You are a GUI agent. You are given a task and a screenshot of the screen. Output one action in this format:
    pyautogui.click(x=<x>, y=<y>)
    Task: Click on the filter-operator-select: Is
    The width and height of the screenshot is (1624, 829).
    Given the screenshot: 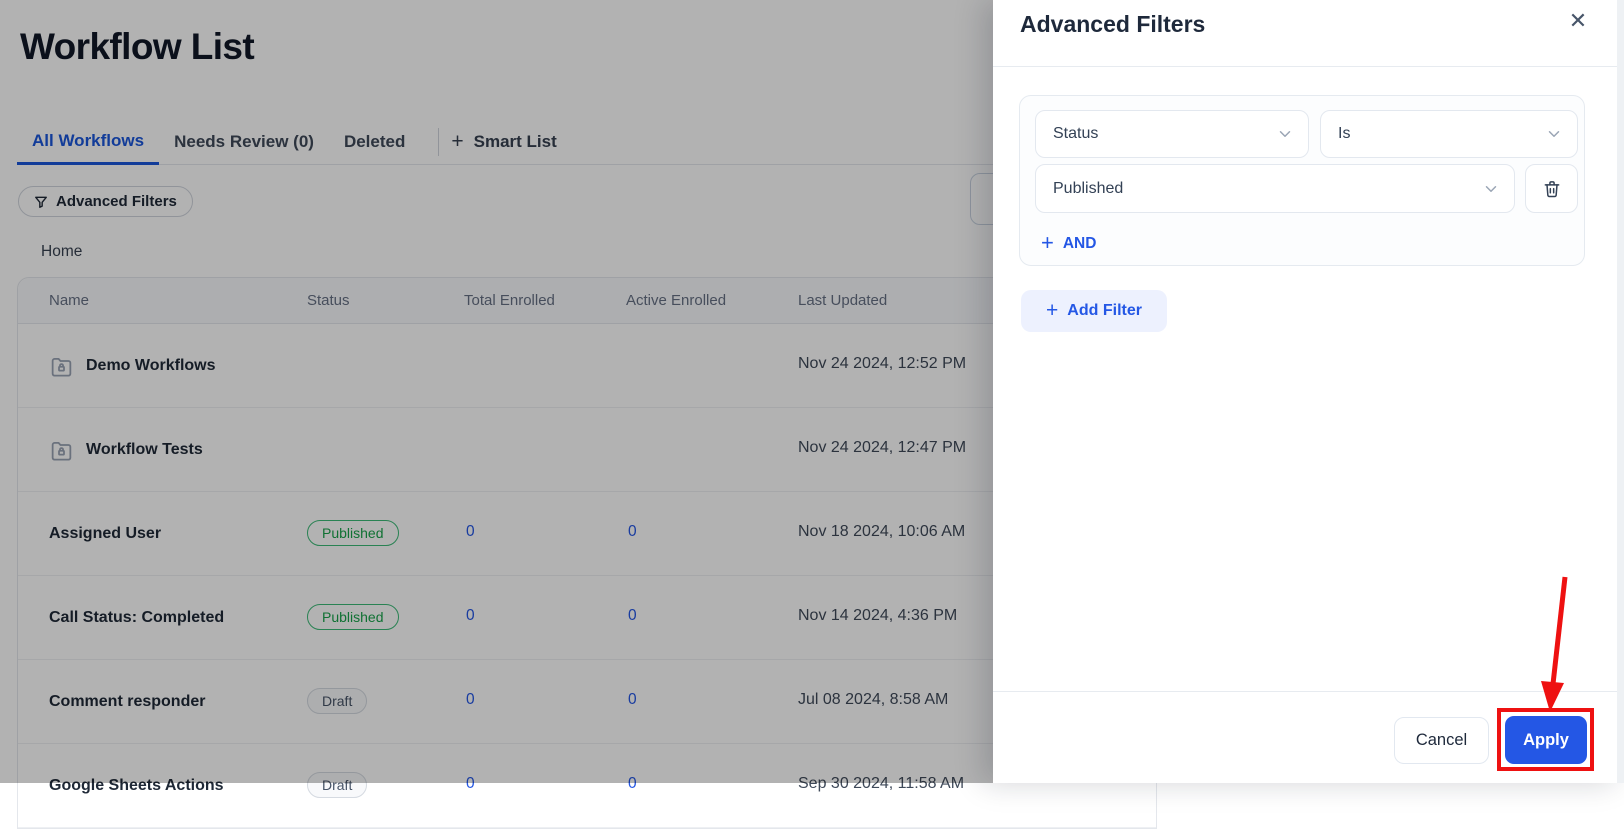 What is the action you would take?
    pyautogui.click(x=1449, y=134)
    